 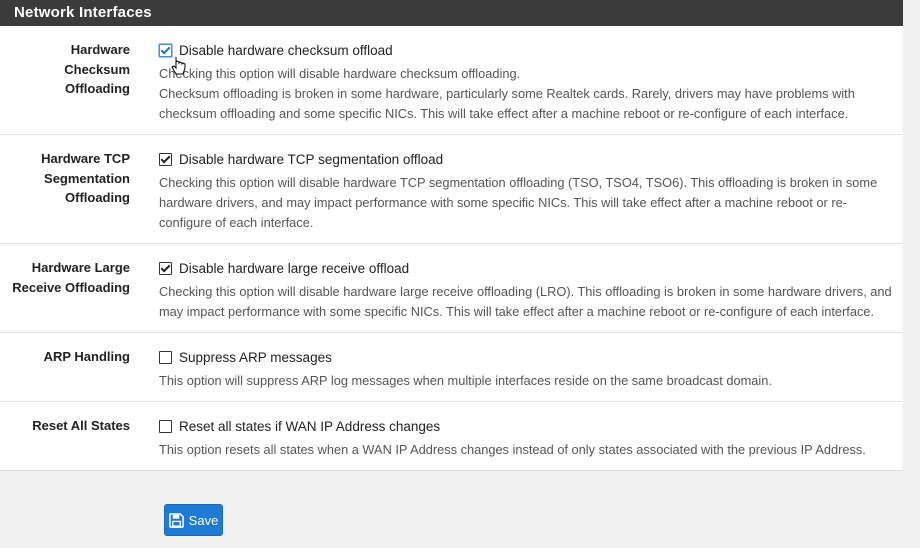 I want to click on large-receive-checkbox, so click(x=165, y=268).